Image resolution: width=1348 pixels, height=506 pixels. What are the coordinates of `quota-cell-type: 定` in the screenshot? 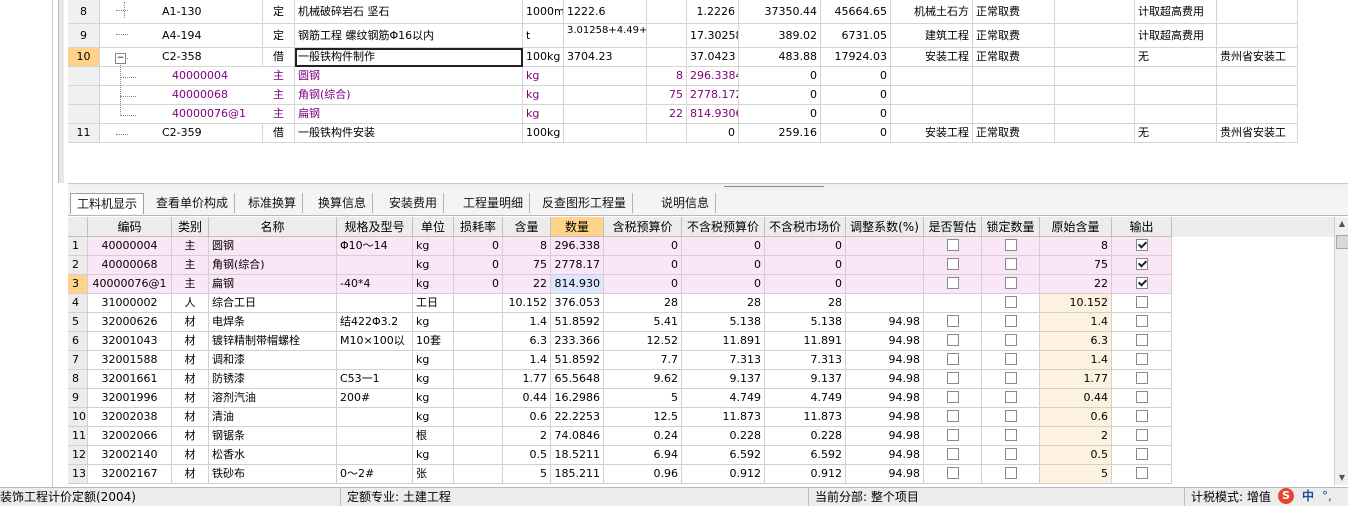 It's located at (279, 12).